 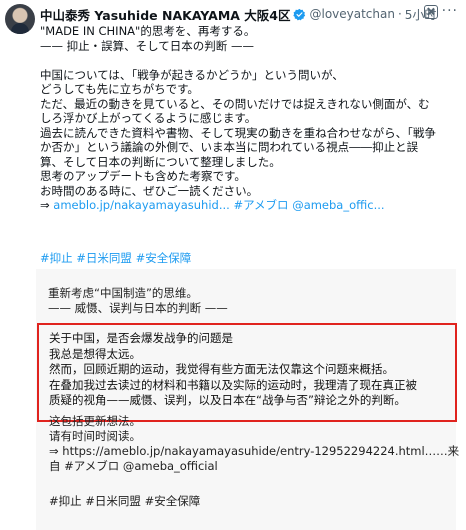 What do you see at coordinates (141, 338) in the screenshot?
I see `translation-line: 关于中国，是否会爆发战争的问题是` at bounding box center [141, 338].